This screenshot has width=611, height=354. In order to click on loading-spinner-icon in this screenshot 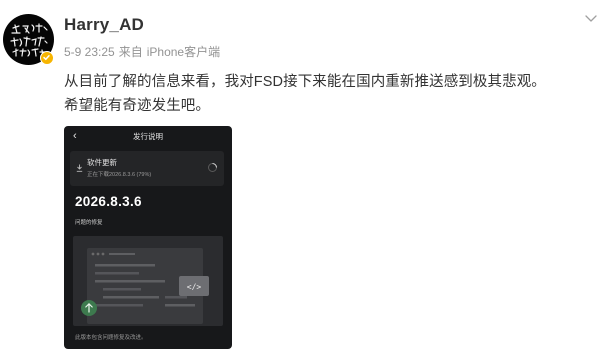, I will do `click(212, 167)`.